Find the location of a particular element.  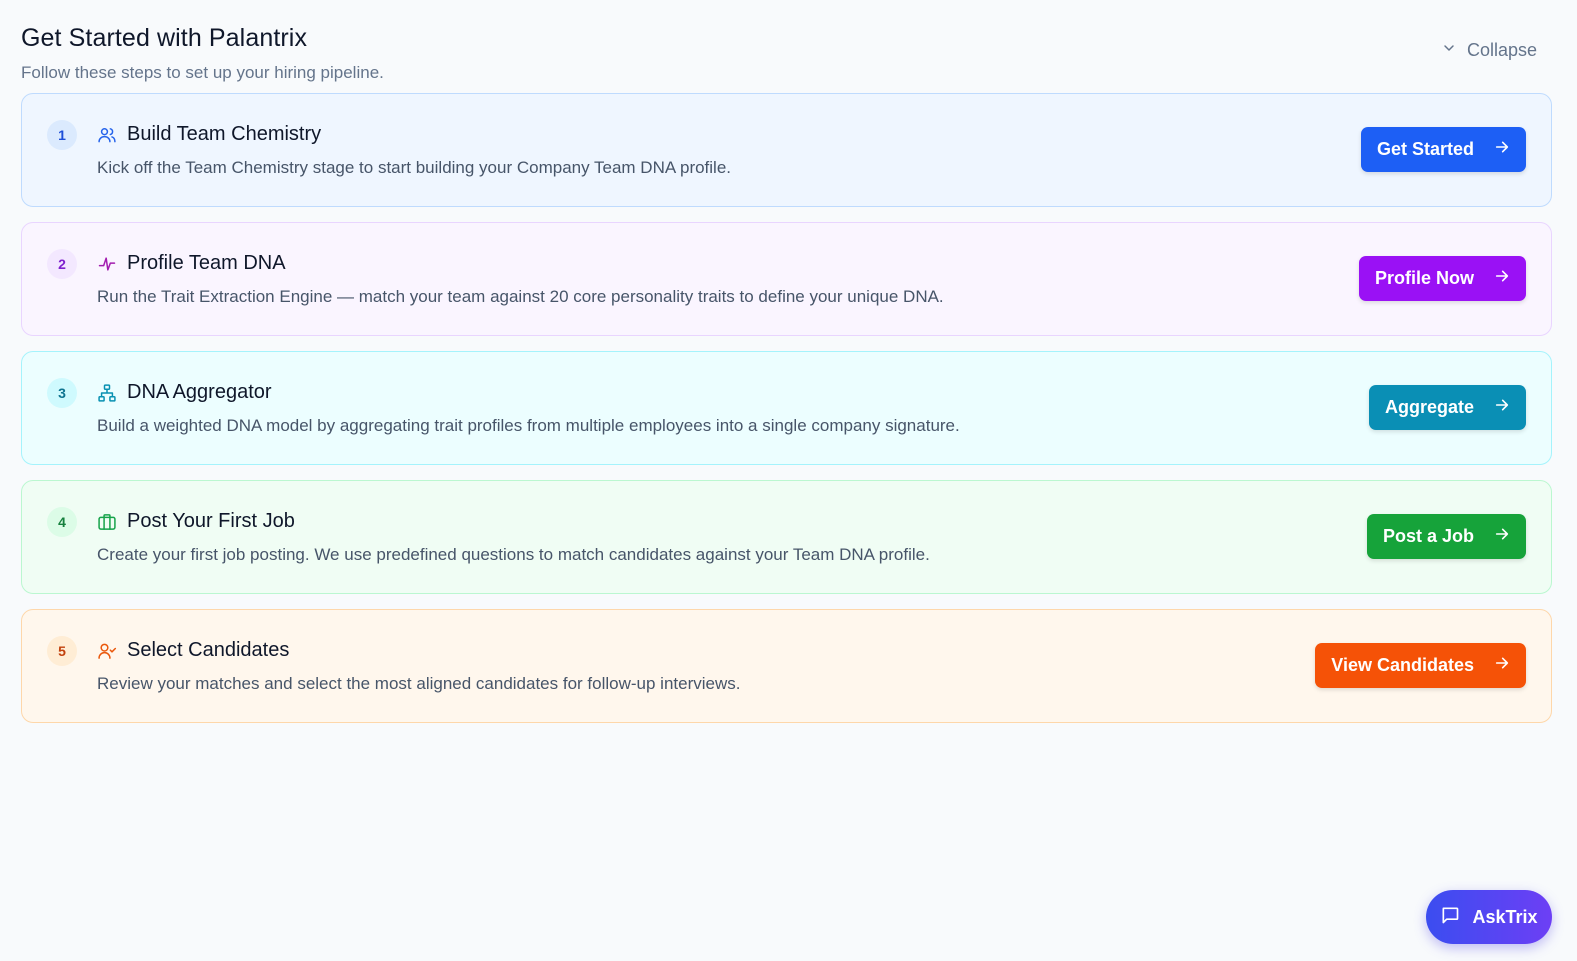

user-check-icon is located at coordinates (107, 651).